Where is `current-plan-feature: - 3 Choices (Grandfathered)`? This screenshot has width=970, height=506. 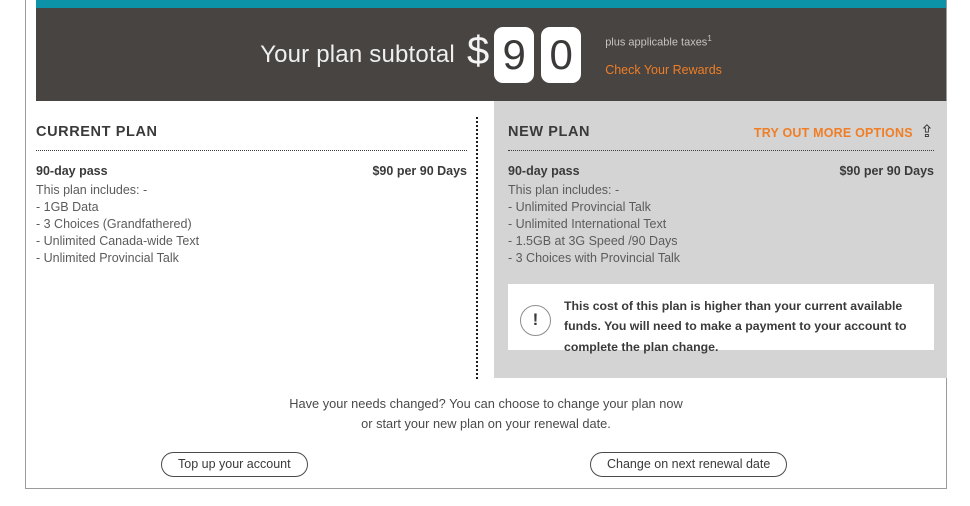 current-plan-feature: - 3 Choices (Grandfathered) is located at coordinates (114, 224).